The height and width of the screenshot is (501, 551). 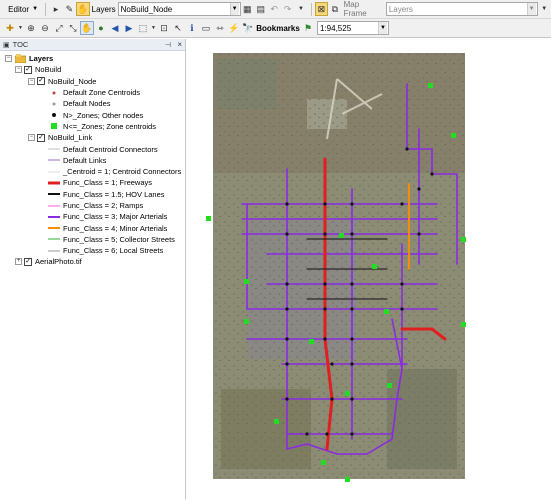 I want to click on hyperlink-icon: ⚡, so click(x=234, y=28).